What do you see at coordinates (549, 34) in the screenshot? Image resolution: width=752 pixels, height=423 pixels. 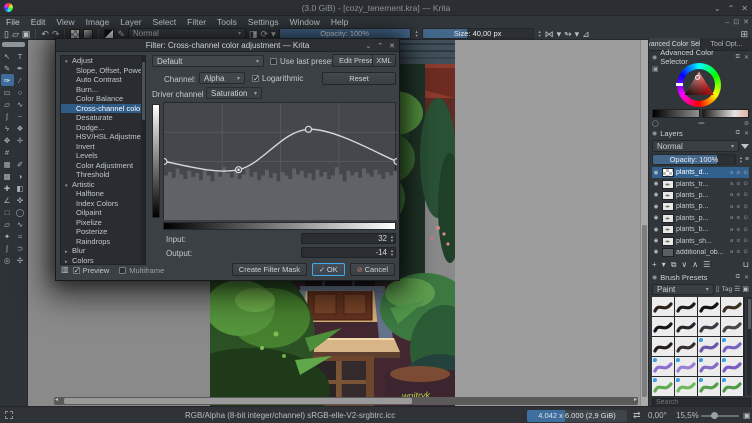 I see `mirror-icon: ⋈` at bounding box center [549, 34].